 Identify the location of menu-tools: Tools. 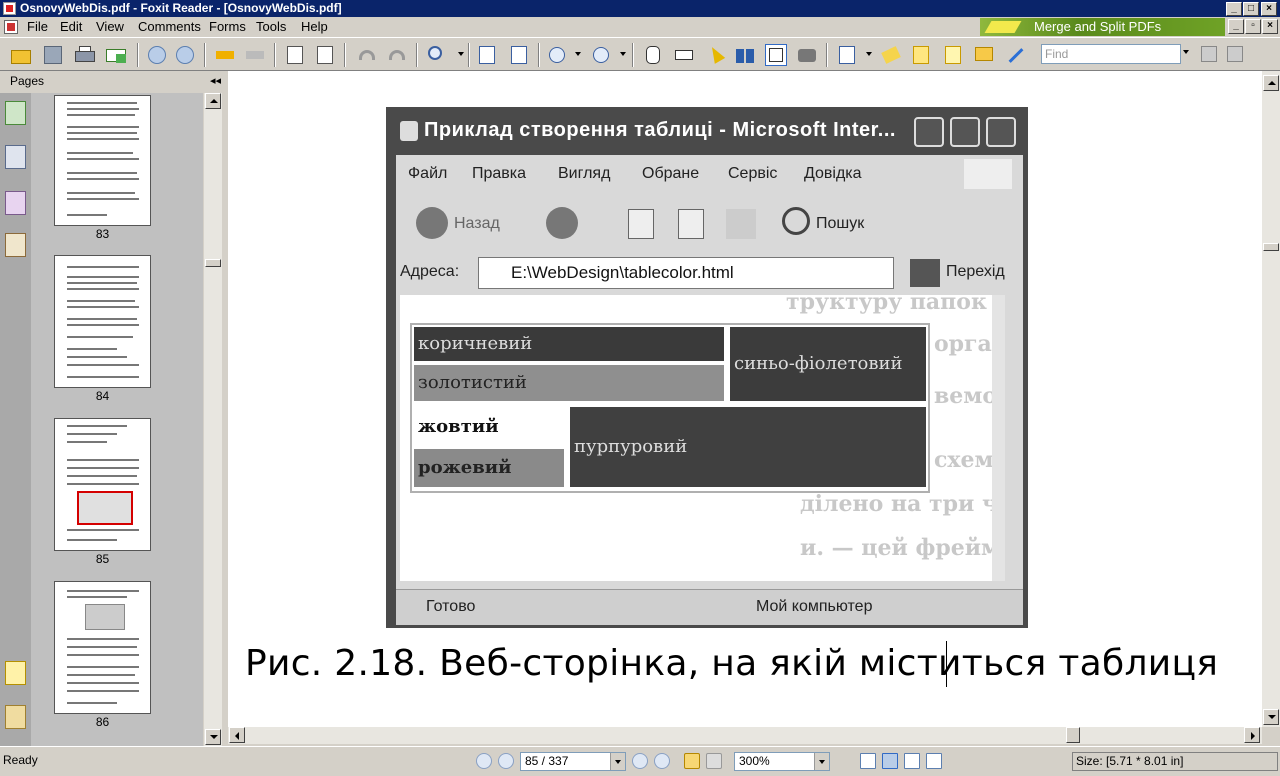
(271, 27).